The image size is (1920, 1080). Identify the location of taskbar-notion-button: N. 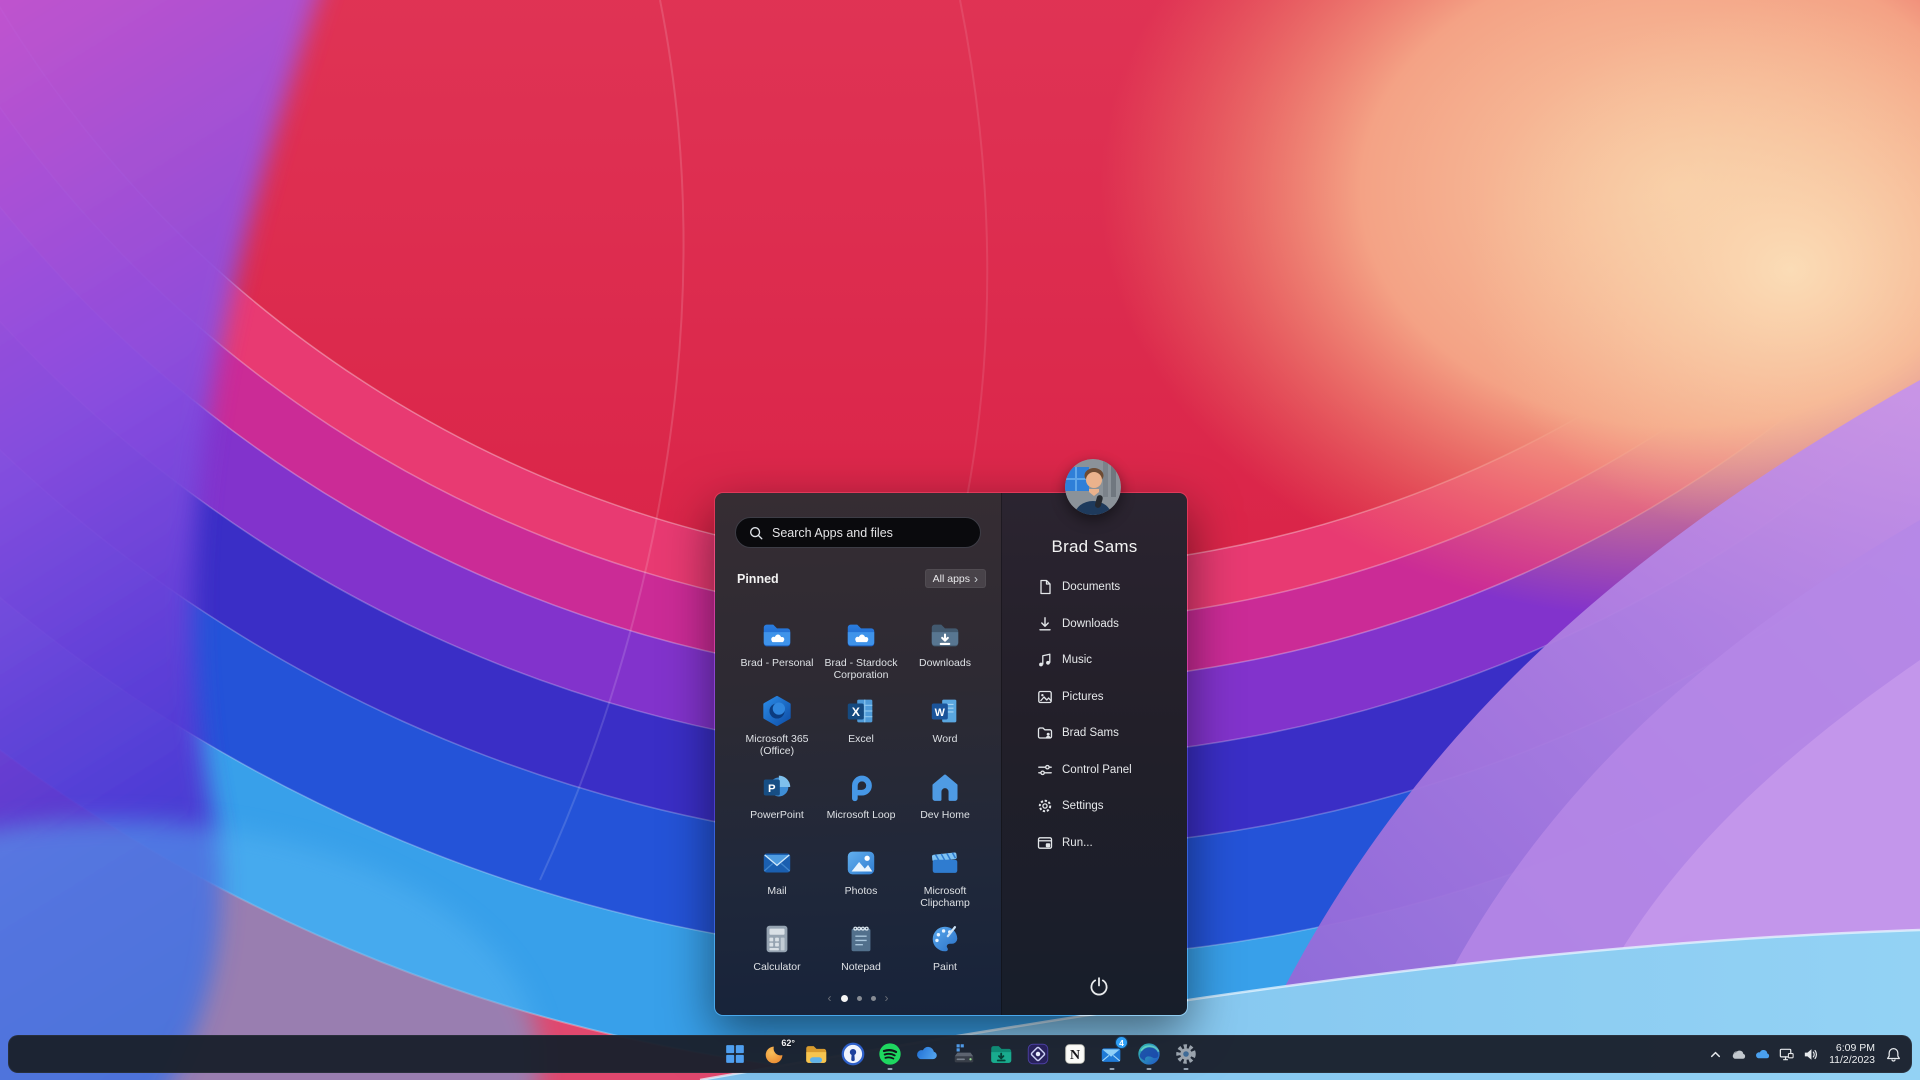
(1074, 1054).